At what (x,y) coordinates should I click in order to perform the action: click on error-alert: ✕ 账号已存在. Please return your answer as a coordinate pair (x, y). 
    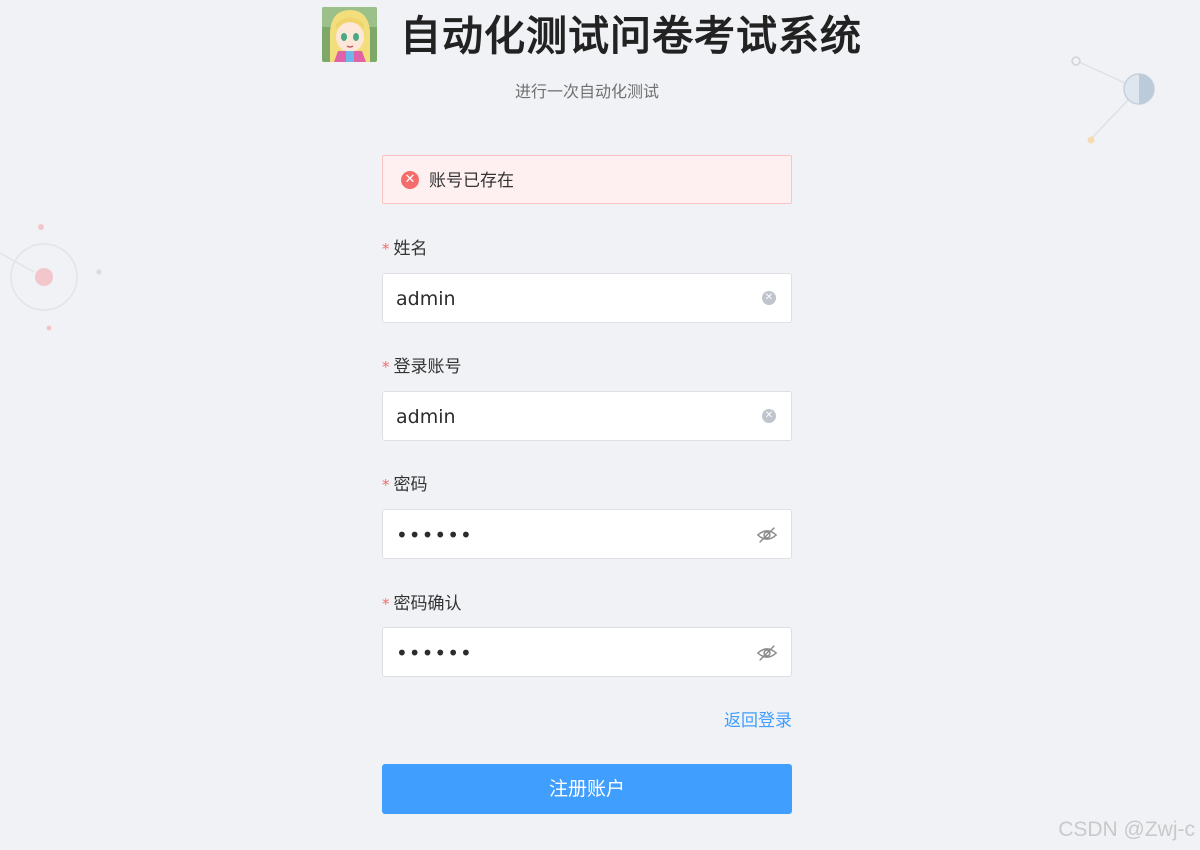
    Looking at the image, I should click on (587, 179).